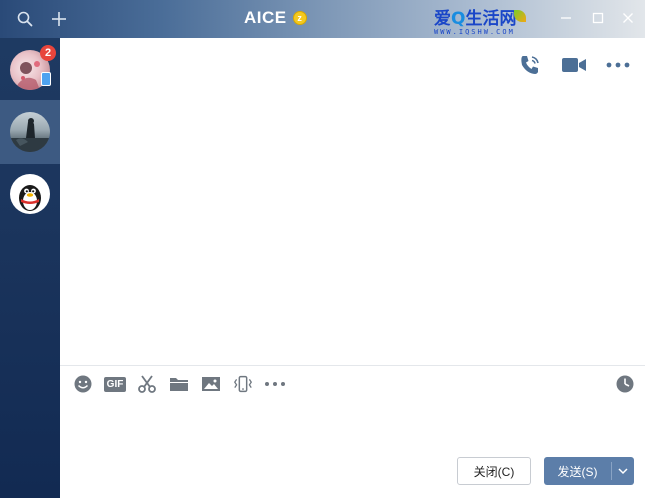 The image size is (645, 498). What do you see at coordinates (211, 384) in the screenshot?
I see `image-icon` at bounding box center [211, 384].